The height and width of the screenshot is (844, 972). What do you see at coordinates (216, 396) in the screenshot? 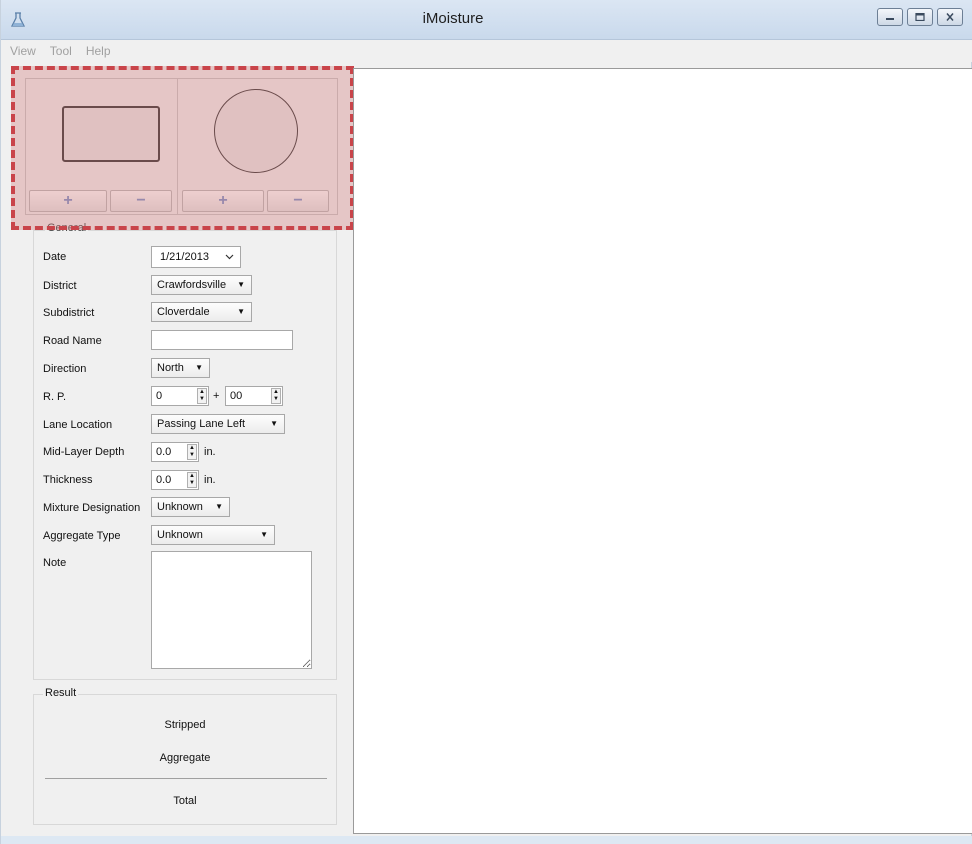
I see `rp-plus-sign: +` at bounding box center [216, 396].